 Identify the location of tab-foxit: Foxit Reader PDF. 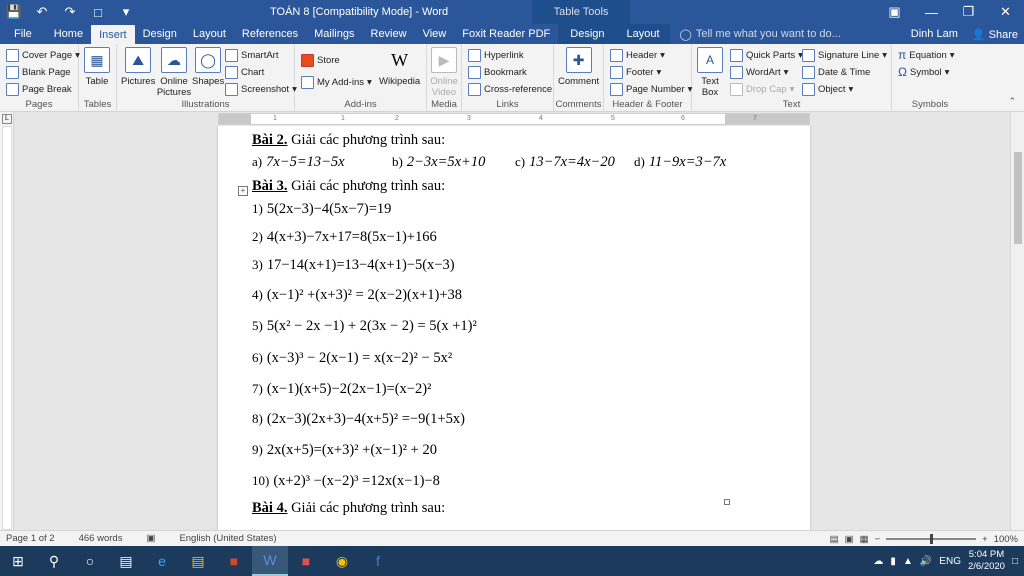
(506, 34).